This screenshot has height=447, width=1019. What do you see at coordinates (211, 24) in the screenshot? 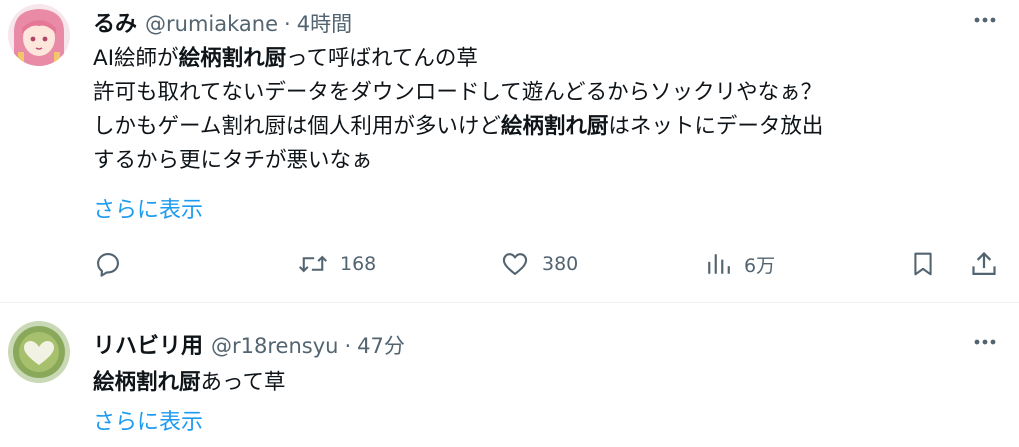
I see `user-handle: @rumiakane` at bounding box center [211, 24].